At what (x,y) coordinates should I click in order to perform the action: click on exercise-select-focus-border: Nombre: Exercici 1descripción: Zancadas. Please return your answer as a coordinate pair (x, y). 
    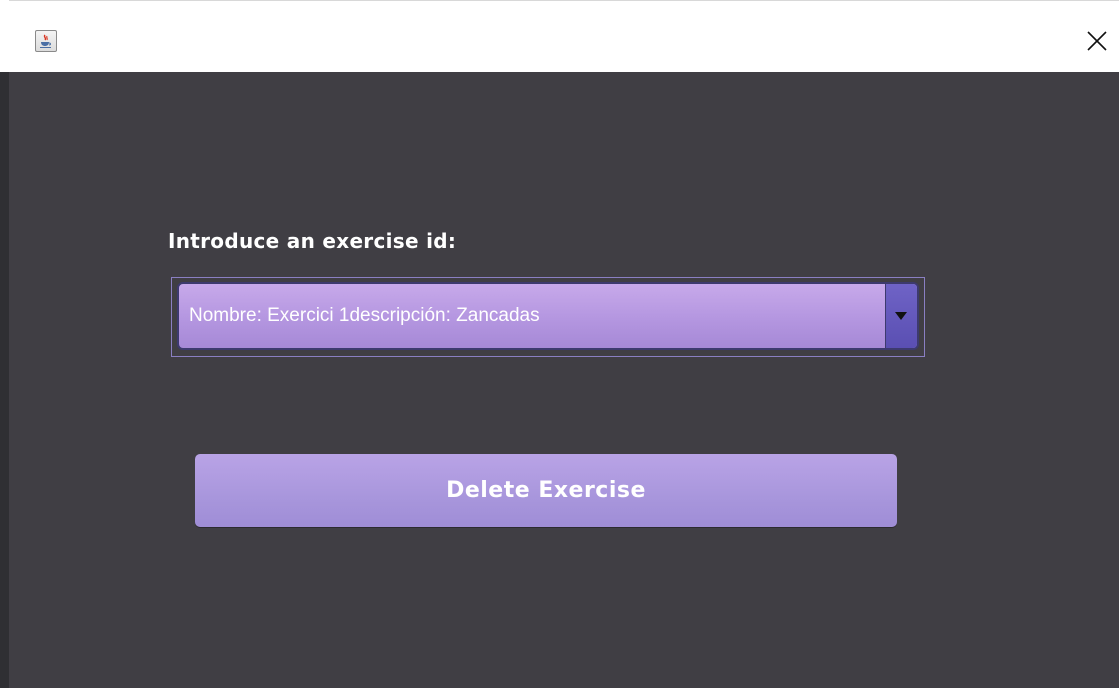
    Looking at the image, I should click on (548, 317).